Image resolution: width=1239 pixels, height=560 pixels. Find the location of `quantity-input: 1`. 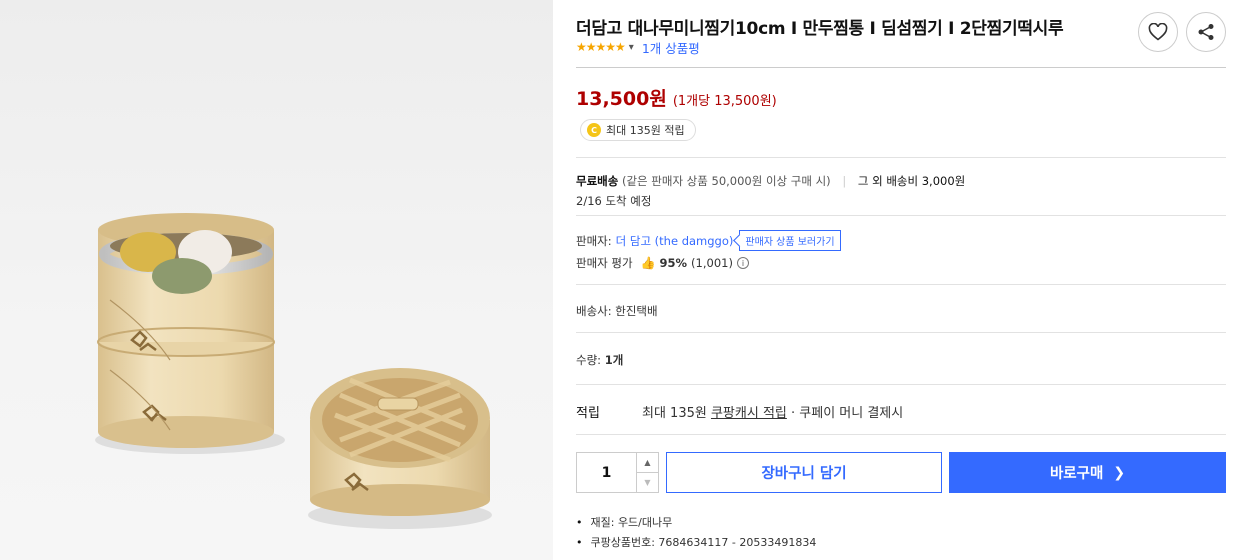

quantity-input: 1 is located at coordinates (606, 472).